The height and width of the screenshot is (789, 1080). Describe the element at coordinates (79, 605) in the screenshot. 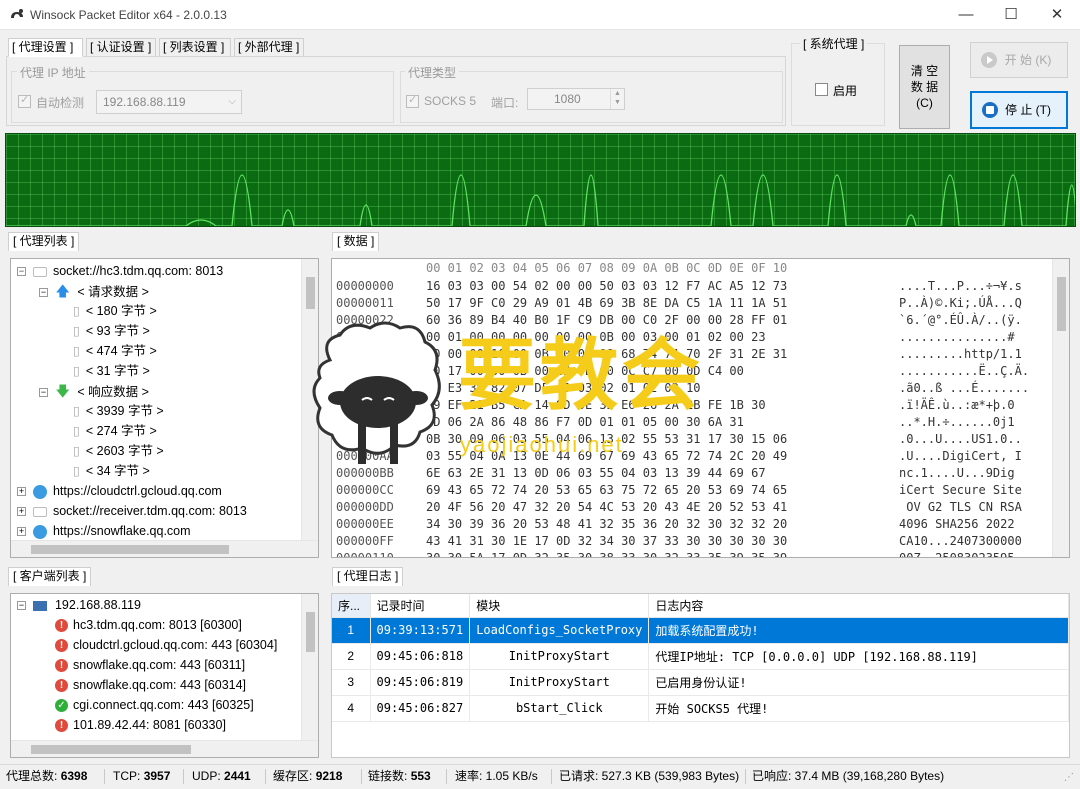

I see `client-host-node: − 192.168.88.119` at that location.